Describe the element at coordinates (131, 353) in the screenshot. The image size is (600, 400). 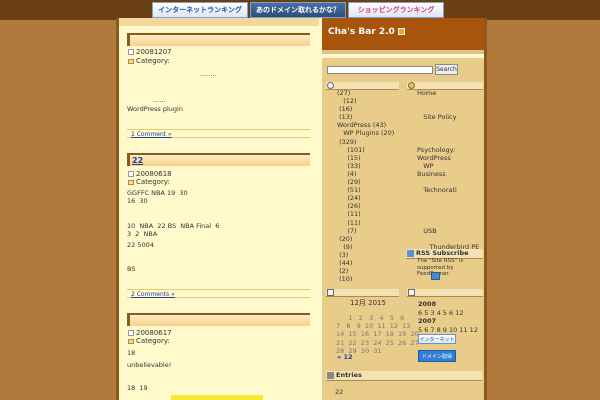
I see `post-text: 18` at that location.